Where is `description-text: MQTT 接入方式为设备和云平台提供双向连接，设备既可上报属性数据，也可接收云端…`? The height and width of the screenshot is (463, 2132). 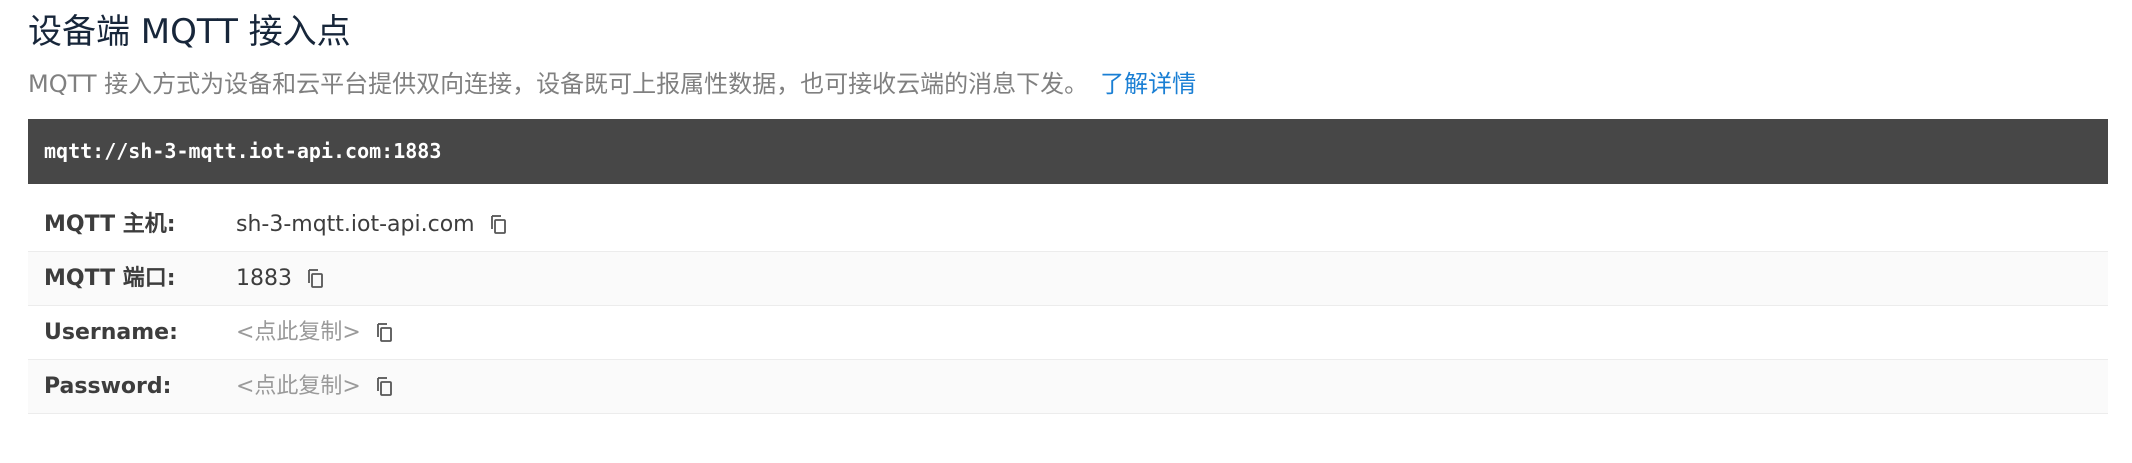 description-text: MQTT 接入方式为设备和云平台提供双向连接，设备既可上报属性数据，也可接收云端… is located at coordinates (558, 84).